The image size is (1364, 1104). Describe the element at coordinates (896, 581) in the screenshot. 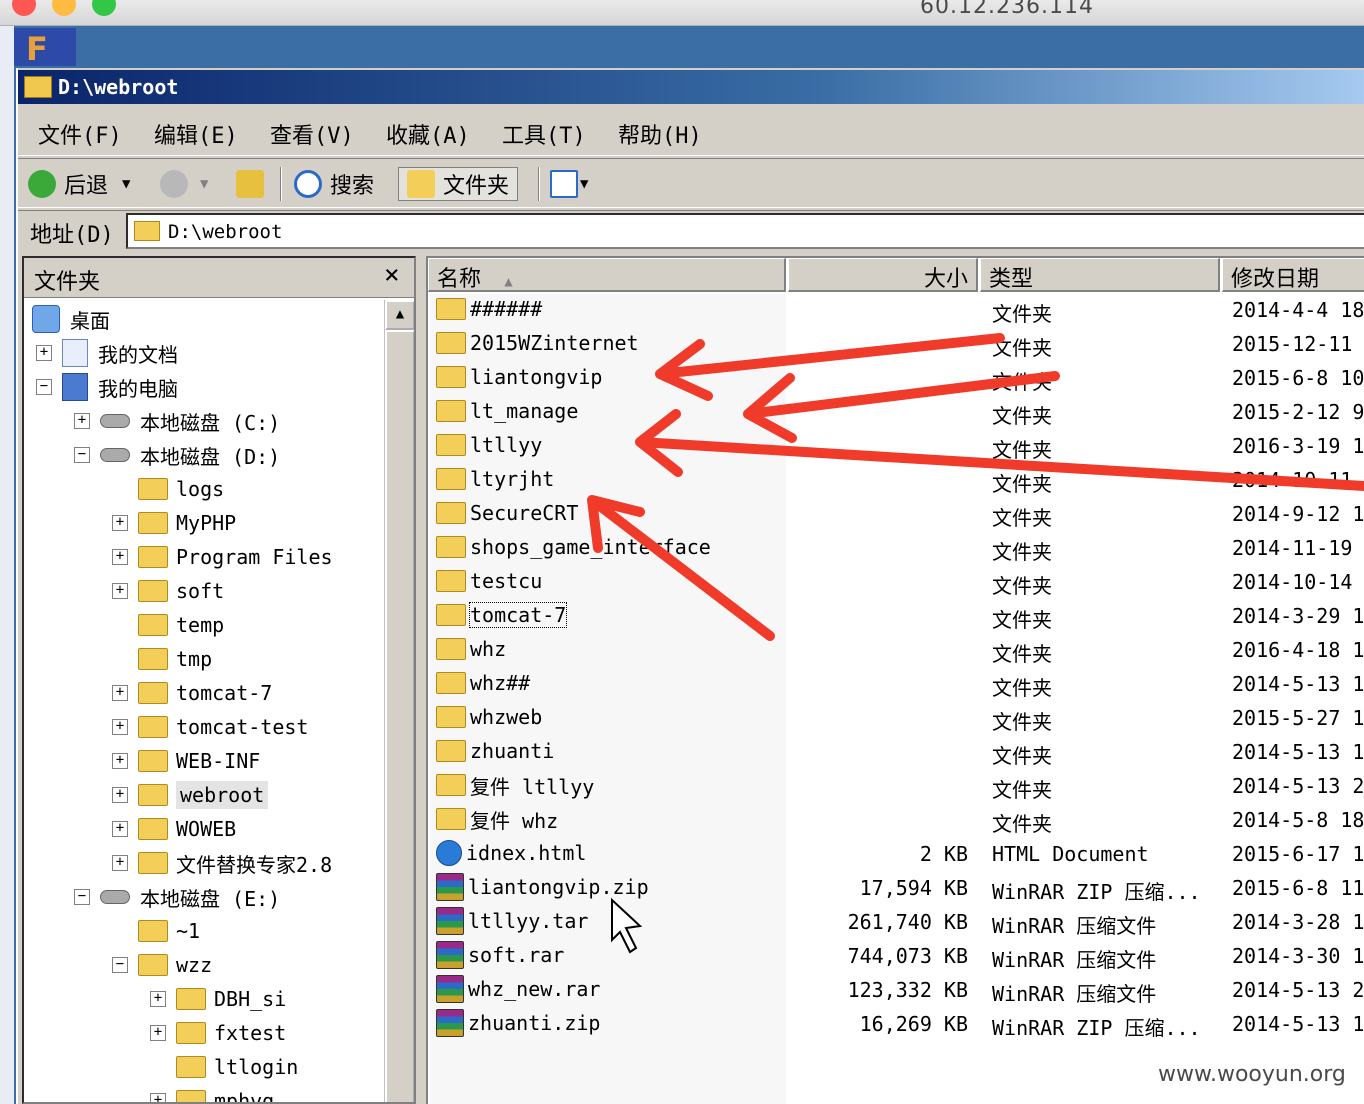

I see `file-row: testcu 文件夹 2014-10-14 1` at that location.